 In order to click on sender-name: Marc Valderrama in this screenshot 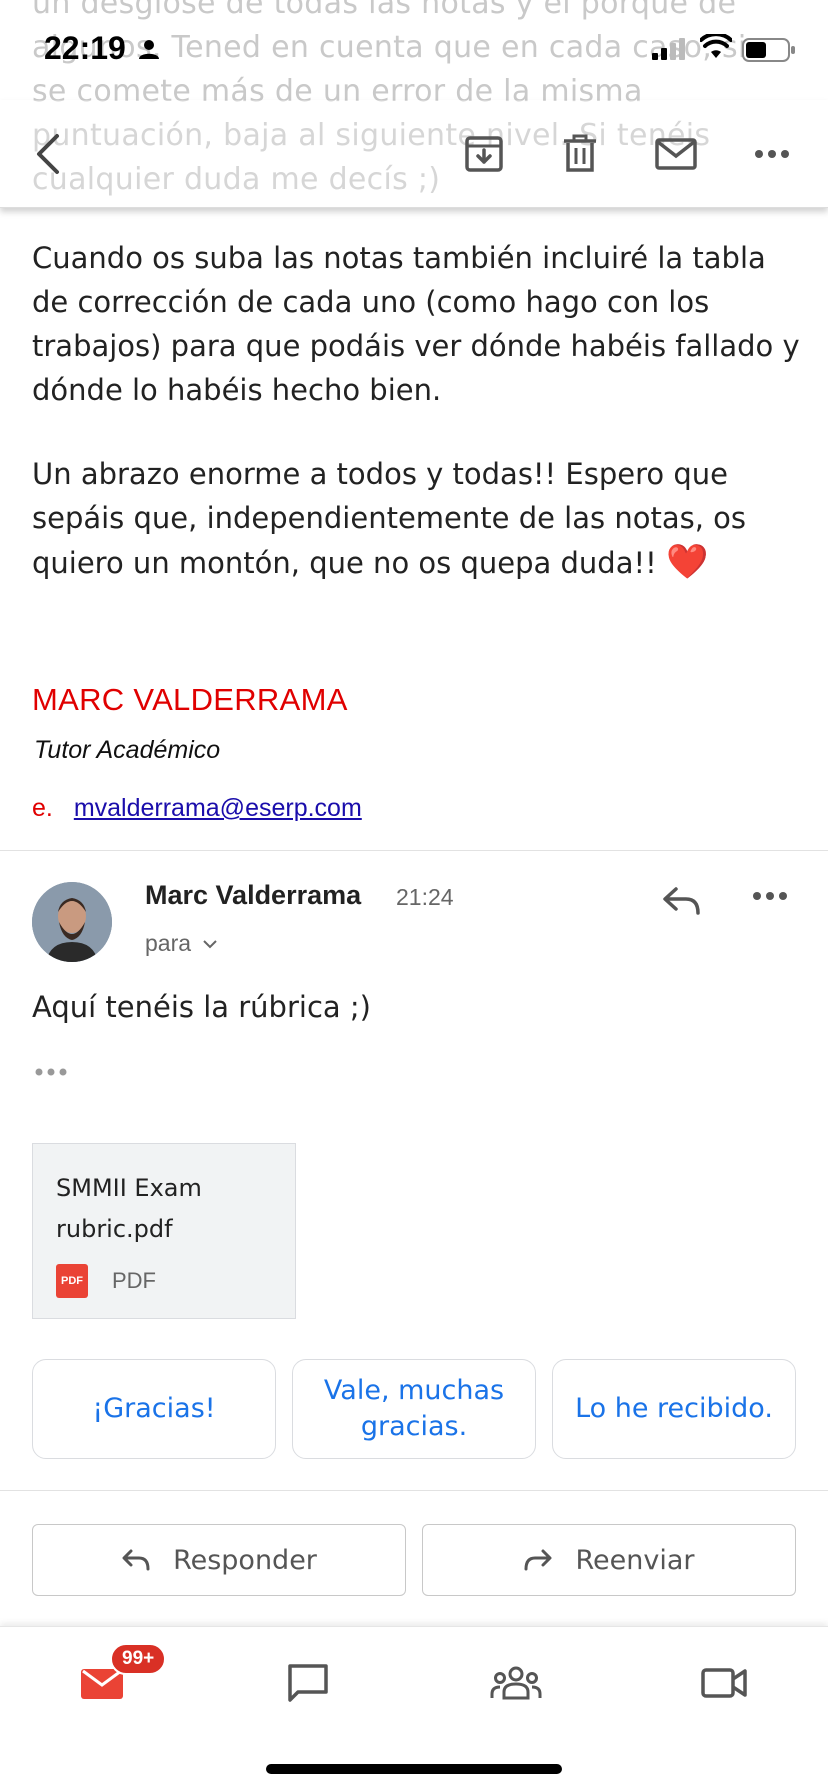, I will do `click(253, 895)`.